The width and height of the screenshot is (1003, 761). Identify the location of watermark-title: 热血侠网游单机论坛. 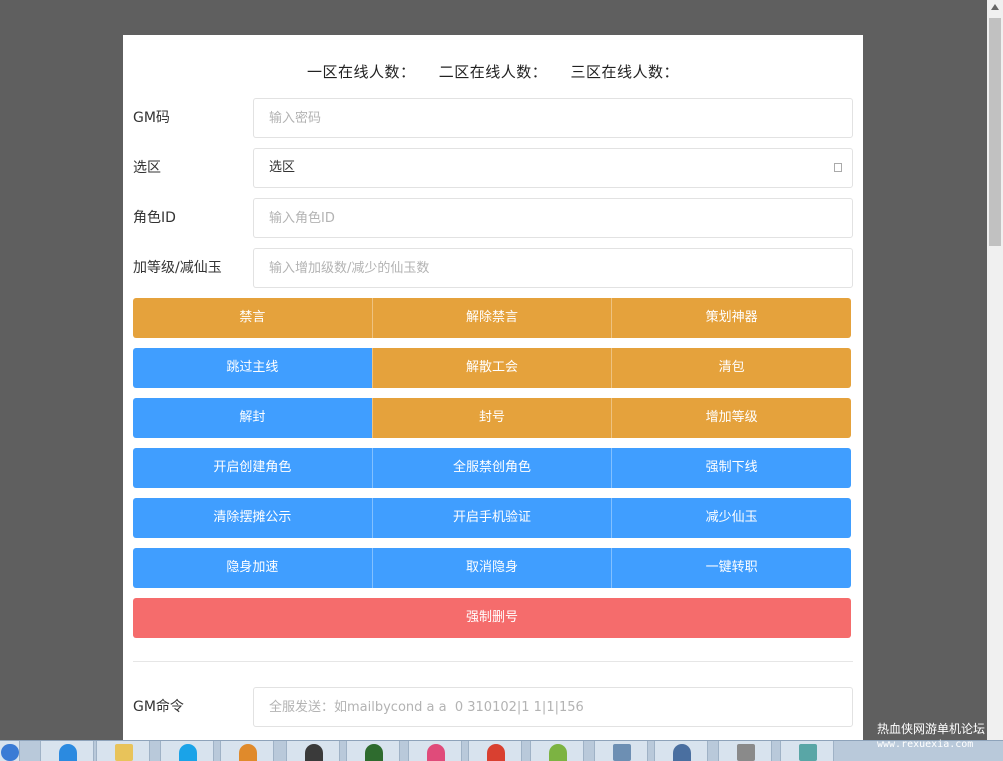
(931, 729).